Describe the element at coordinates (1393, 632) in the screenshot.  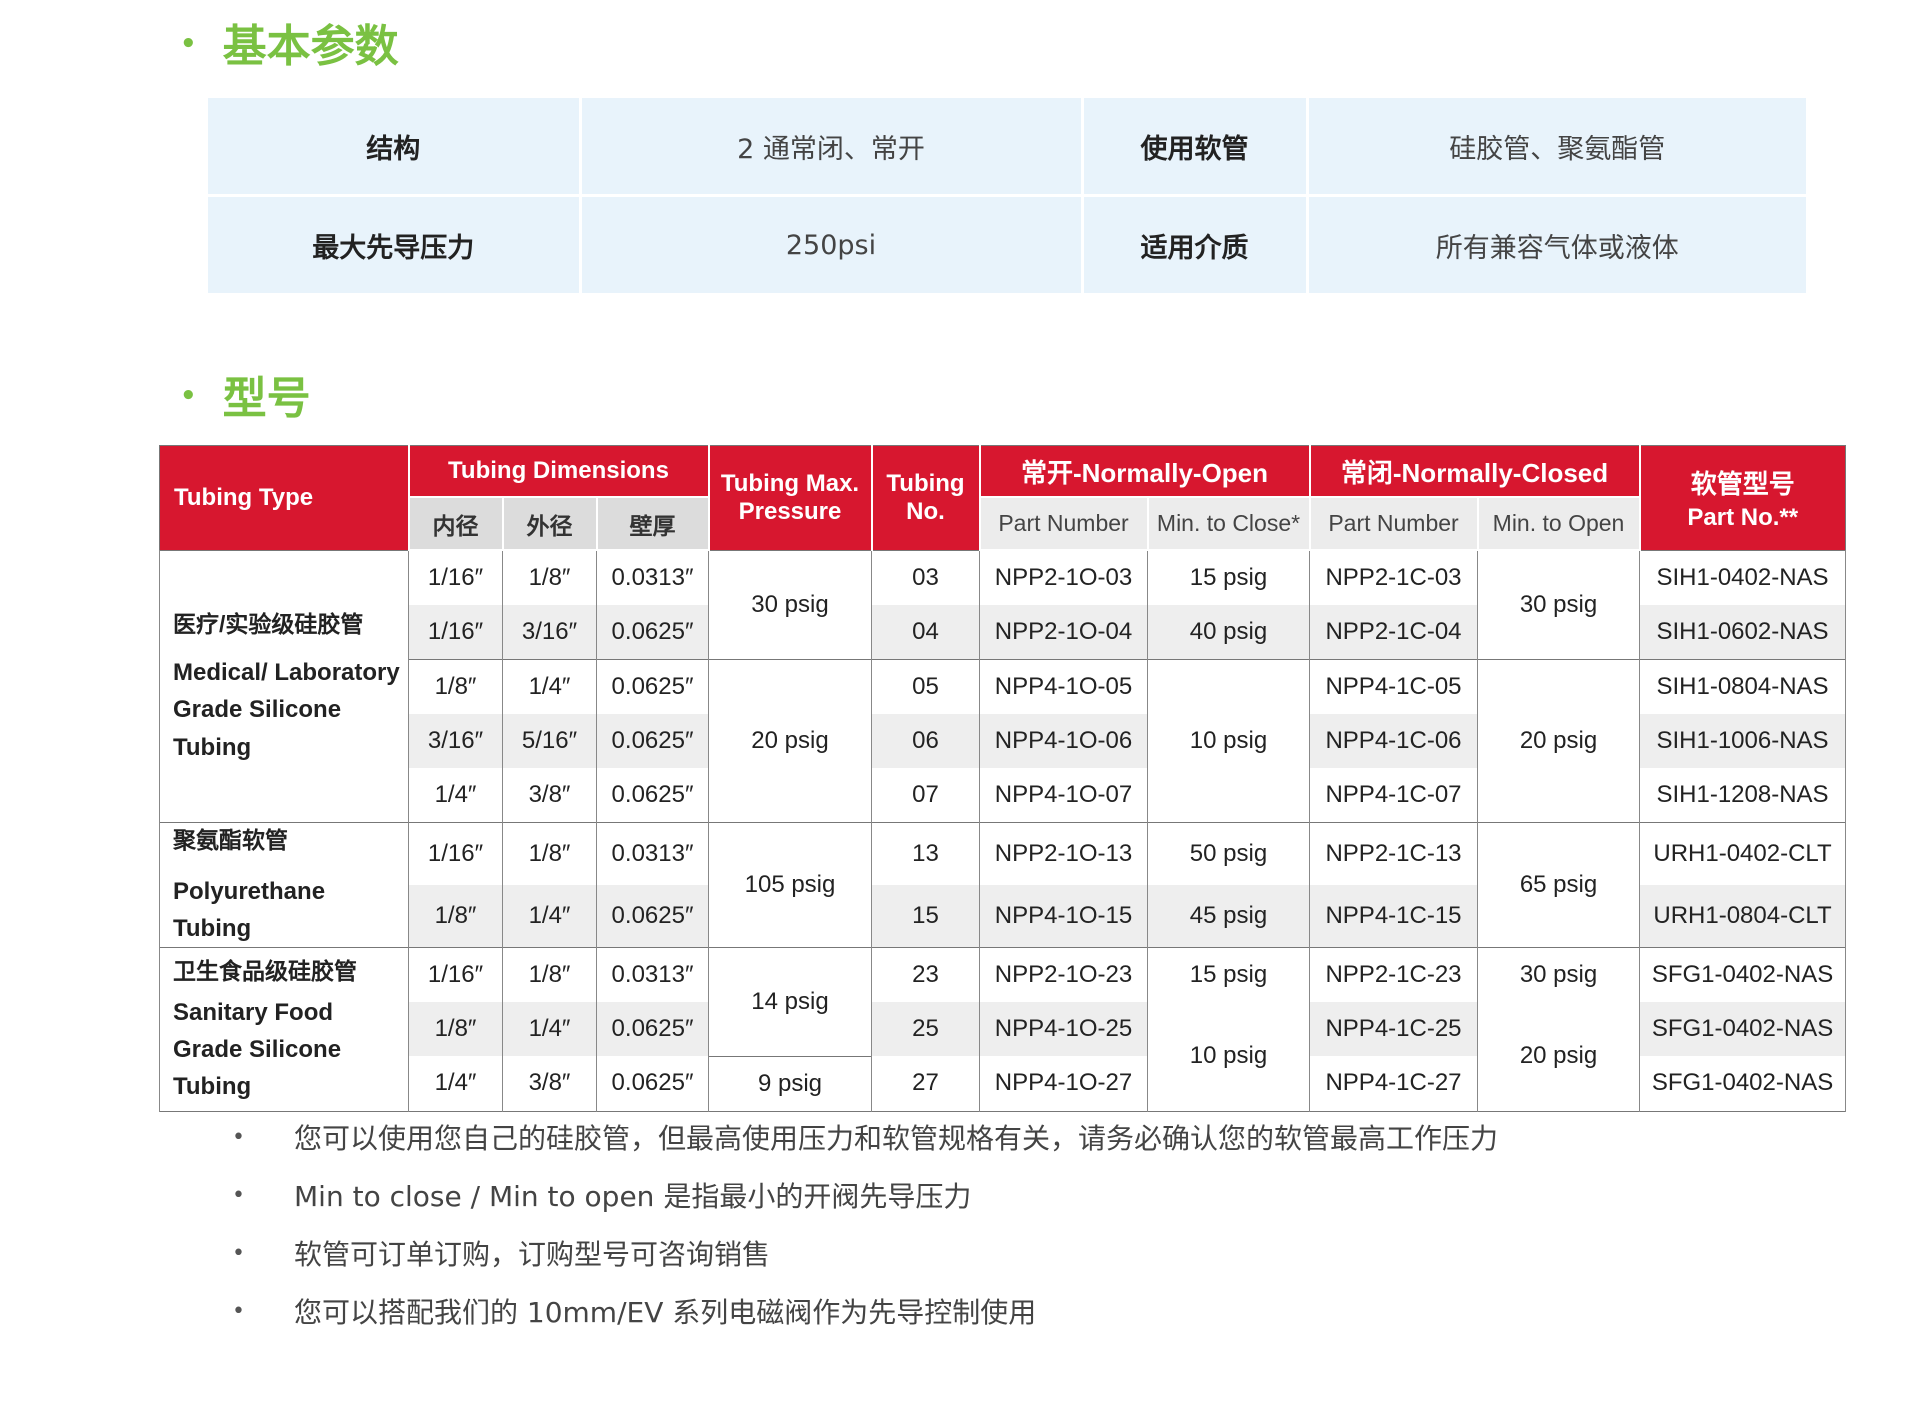
I see `nc-part-number: NPP2-1C-04` at that location.